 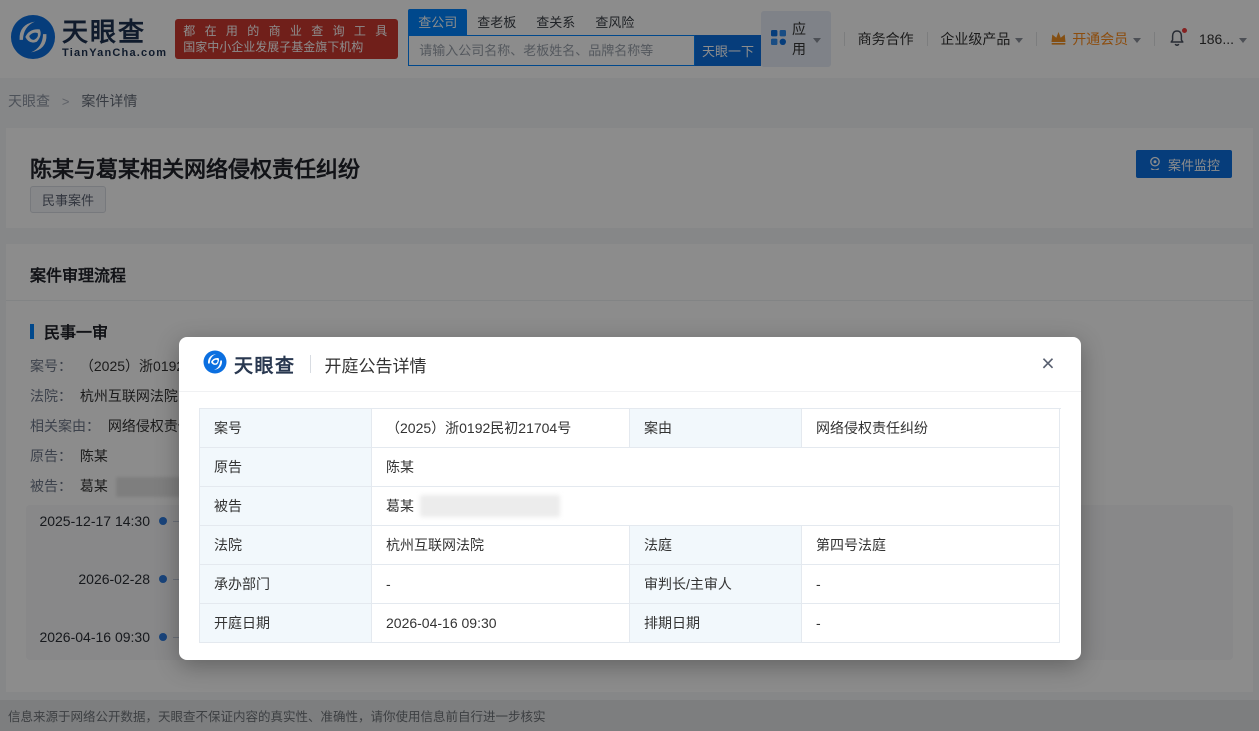 What do you see at coordinates (310, 364) in the screenshot?
I see `modal-divider` at bounding box center [310, 364].